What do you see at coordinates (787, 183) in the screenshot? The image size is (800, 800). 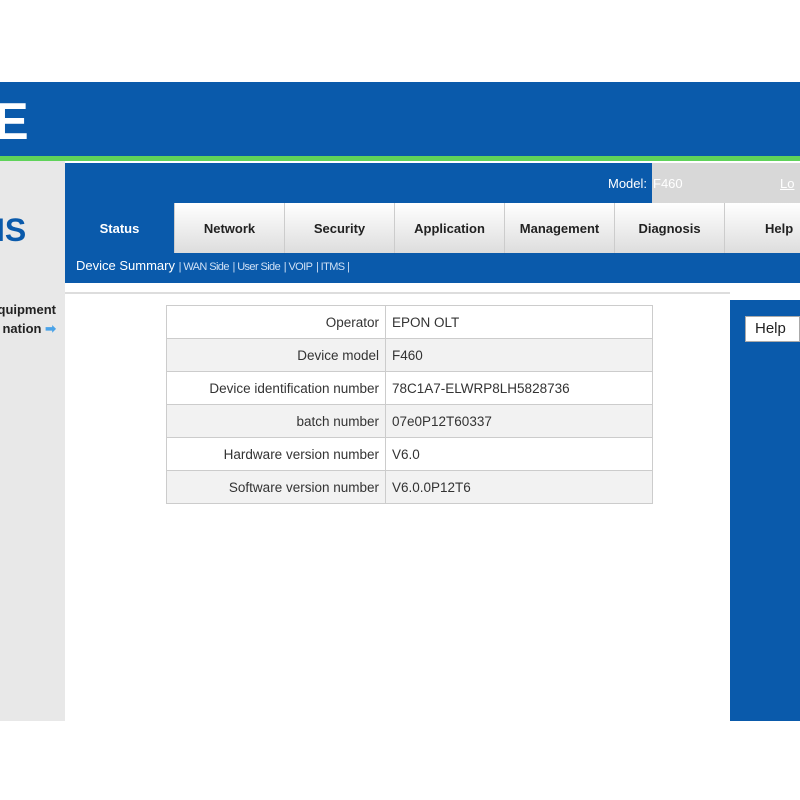 I see `logout-link: Lo` at bounding box center [787, 183].